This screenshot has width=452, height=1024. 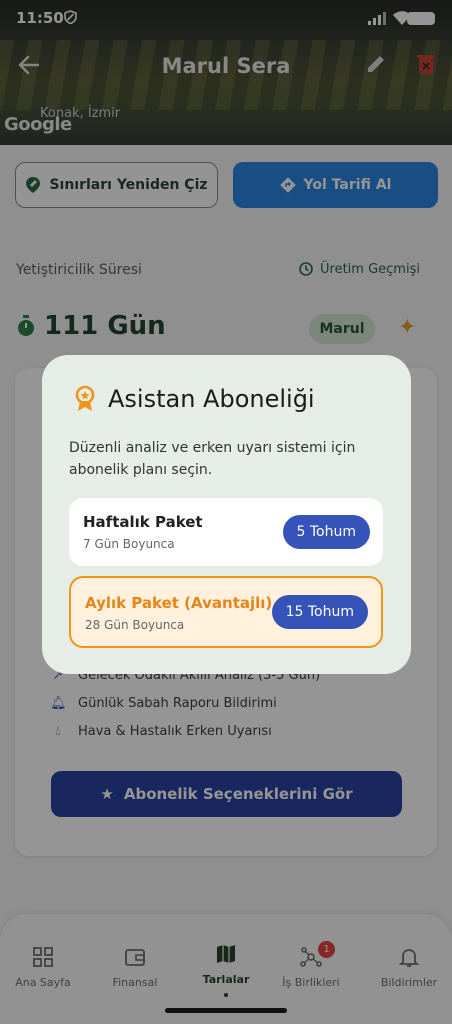 I want to click on home-indicator, so click(x=226, y=1010).